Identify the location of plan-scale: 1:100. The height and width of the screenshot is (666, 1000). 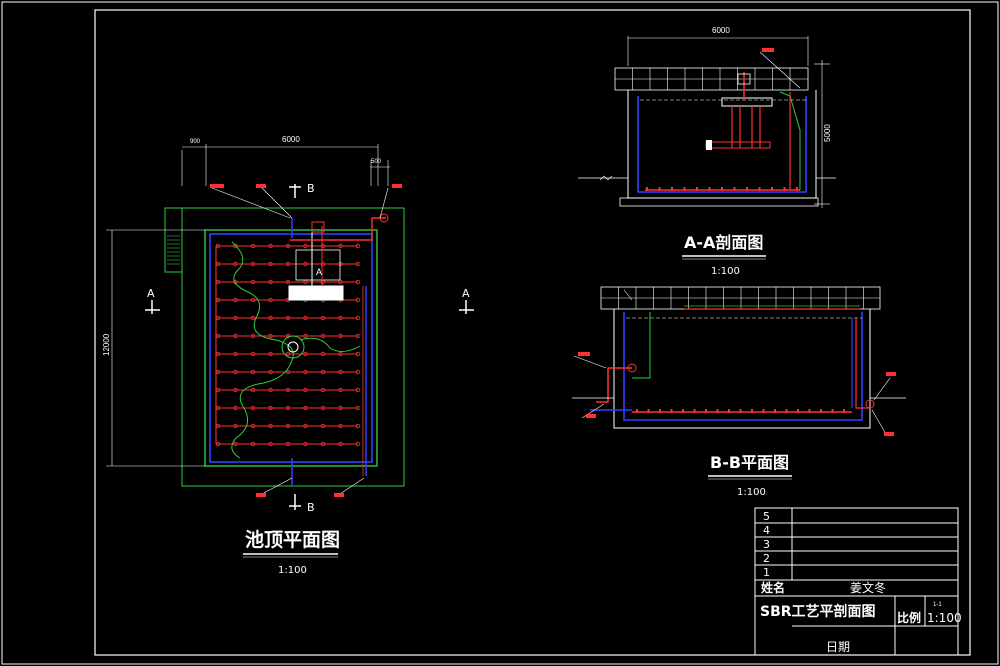
(292, 570).